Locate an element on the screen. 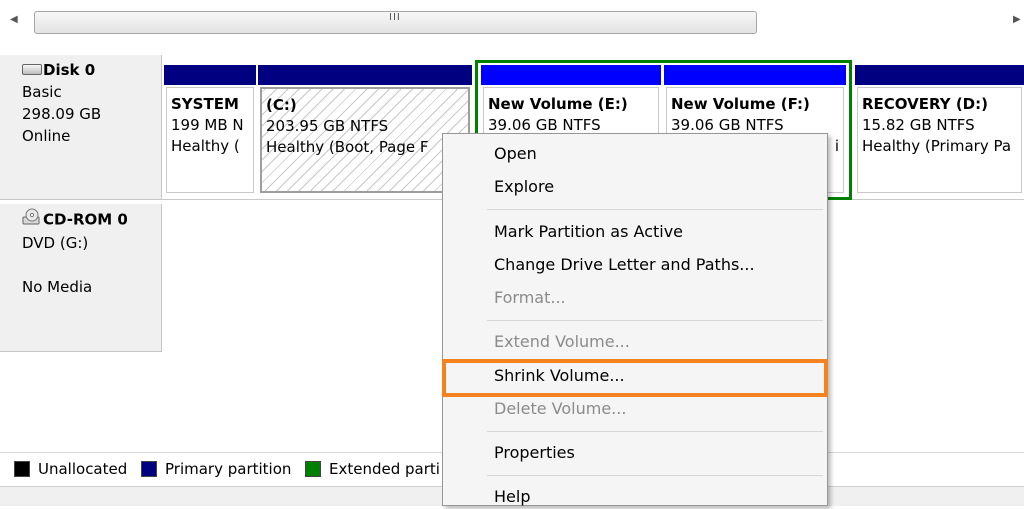 Image resolution: width=1024 pixels, height=509 pixels. disk-type: Basic is located at coordinates (42, 92).